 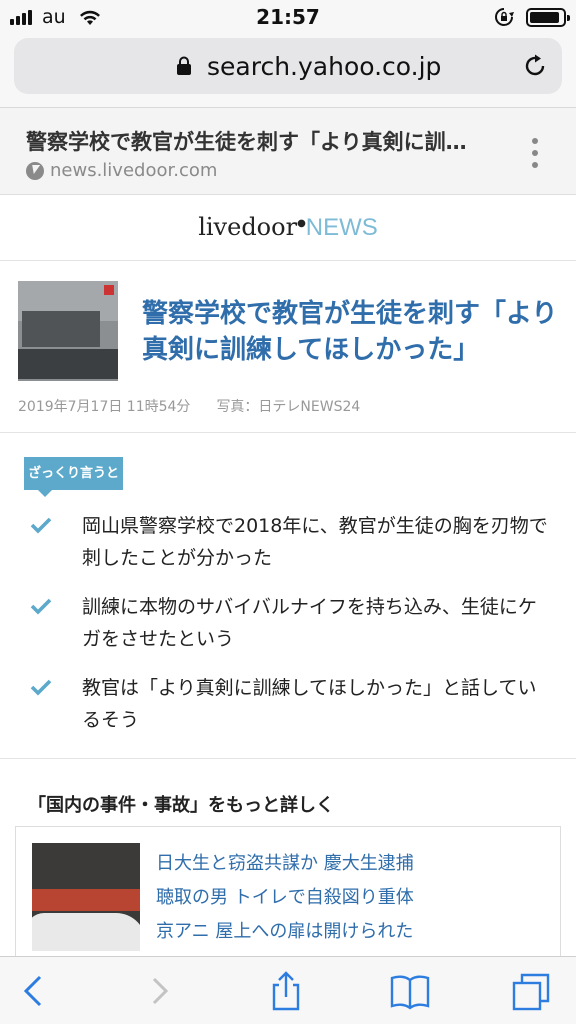 What do you see at coordinates (535, 66) in the screenshot?
I see `reload-icon` at bounding box center [535, 66].